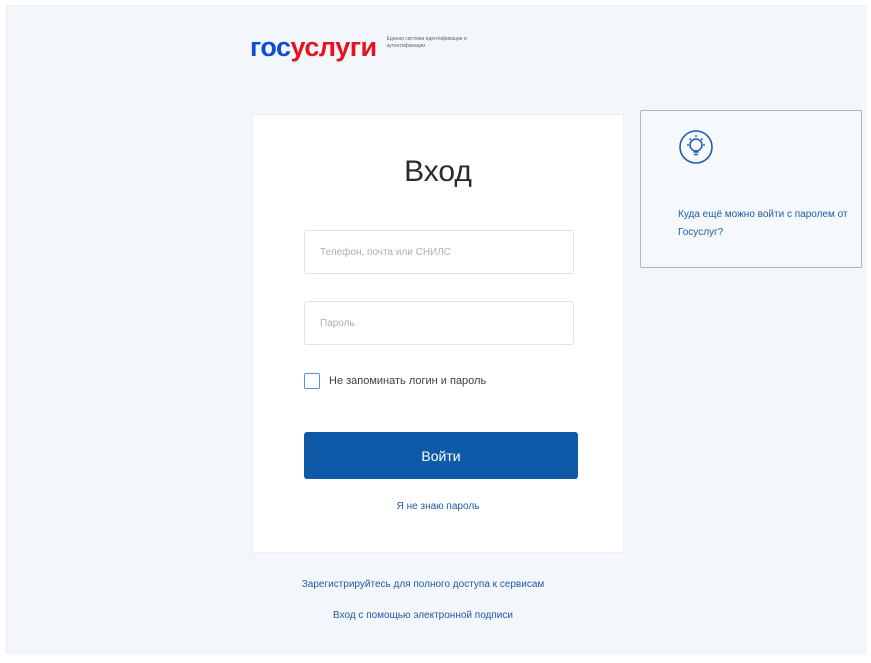 The width and height of the screenshot is (871, 663). I want to click on remember-checkbox-label: Не запоминать логин и пароль, so click(407, 381).